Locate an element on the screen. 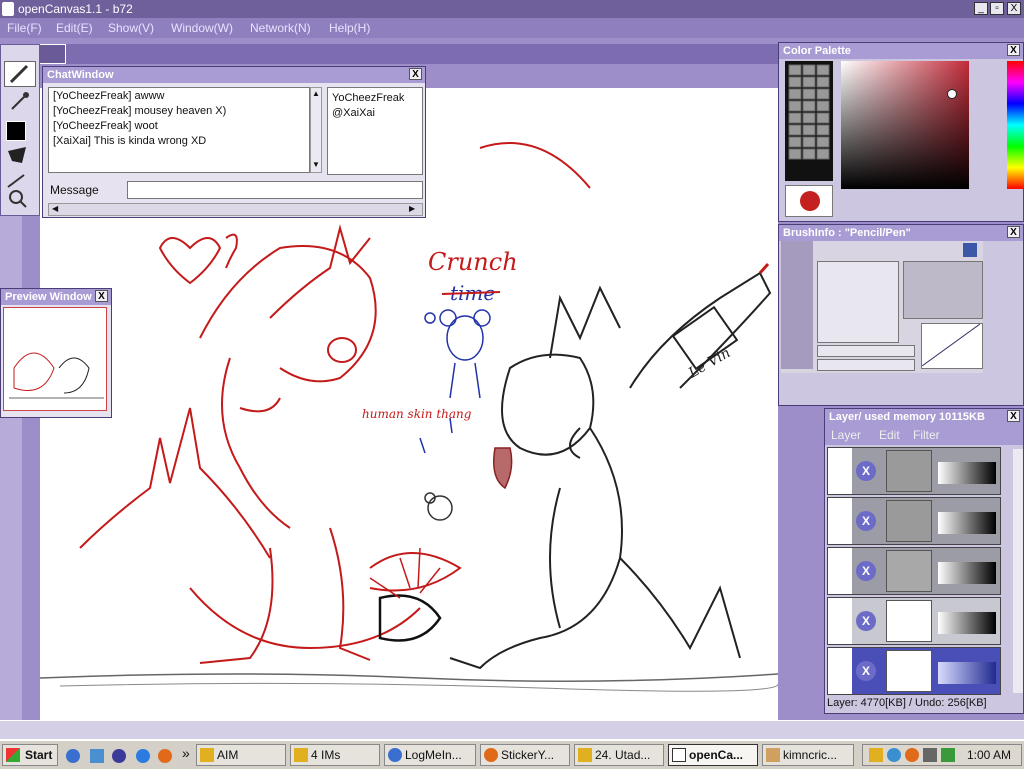 The height and width of the screenshot is (769, 1024). quick-launch-desktop-icon is located at coordinates (97, 756).